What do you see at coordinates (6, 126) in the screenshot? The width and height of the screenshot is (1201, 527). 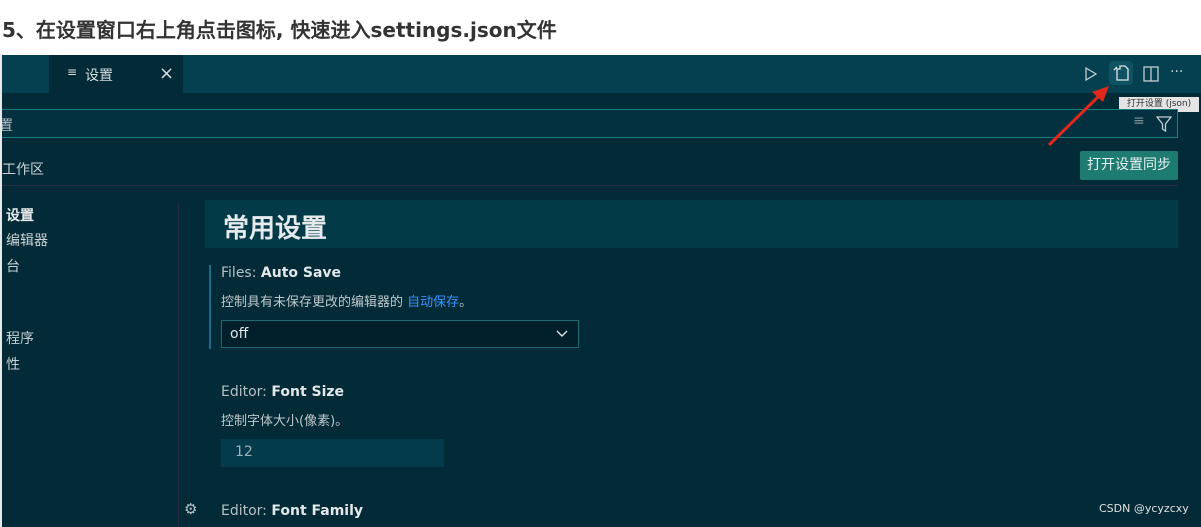 I see `search-placeholder: 置` at bounding box center [6, 126].